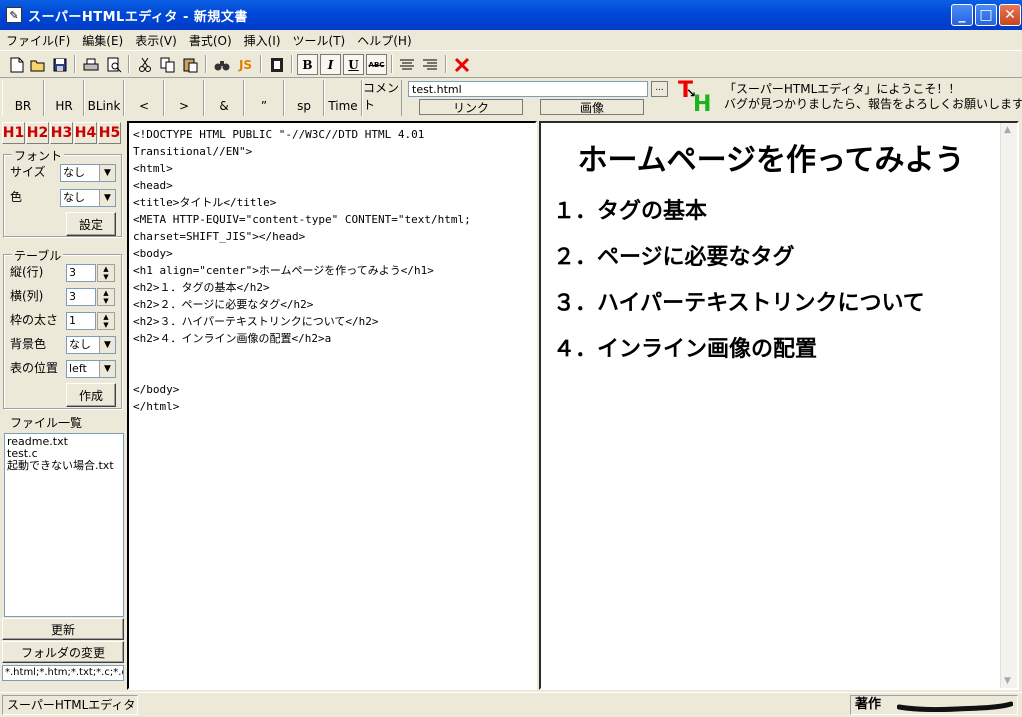 The image size is (1022, 717). I want to click on cut-icon, so click(144, 64).